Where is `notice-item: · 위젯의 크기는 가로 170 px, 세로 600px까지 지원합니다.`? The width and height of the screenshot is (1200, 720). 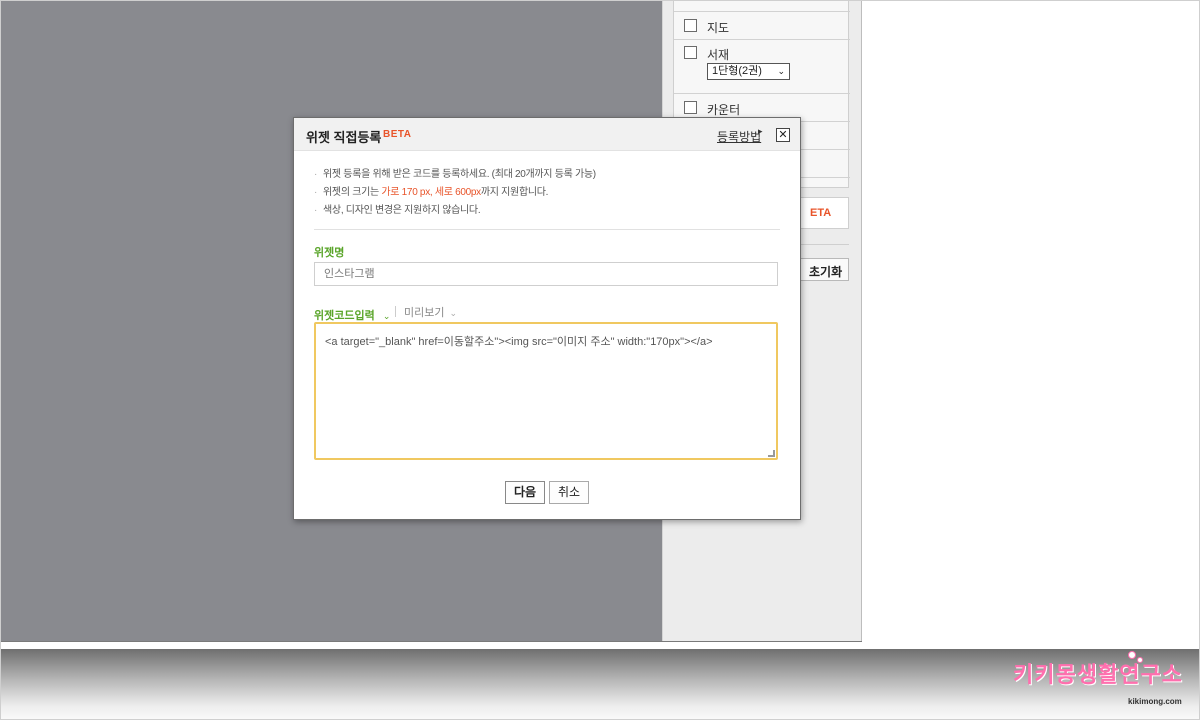 notice-item: · 위젯의 크기는 가로 170 px, 세로 600px까지 지원합니다. is located at coordinates (431, 190).